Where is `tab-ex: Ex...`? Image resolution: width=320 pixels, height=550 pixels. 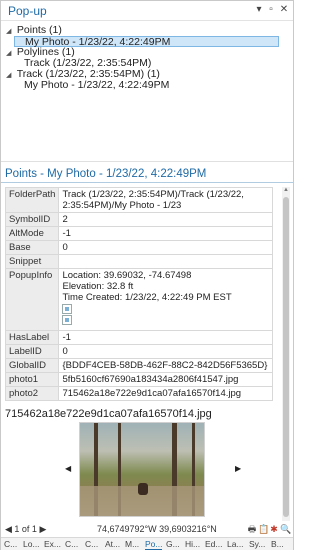 tab-ex: Ex... is located at coordinates (52, 544).